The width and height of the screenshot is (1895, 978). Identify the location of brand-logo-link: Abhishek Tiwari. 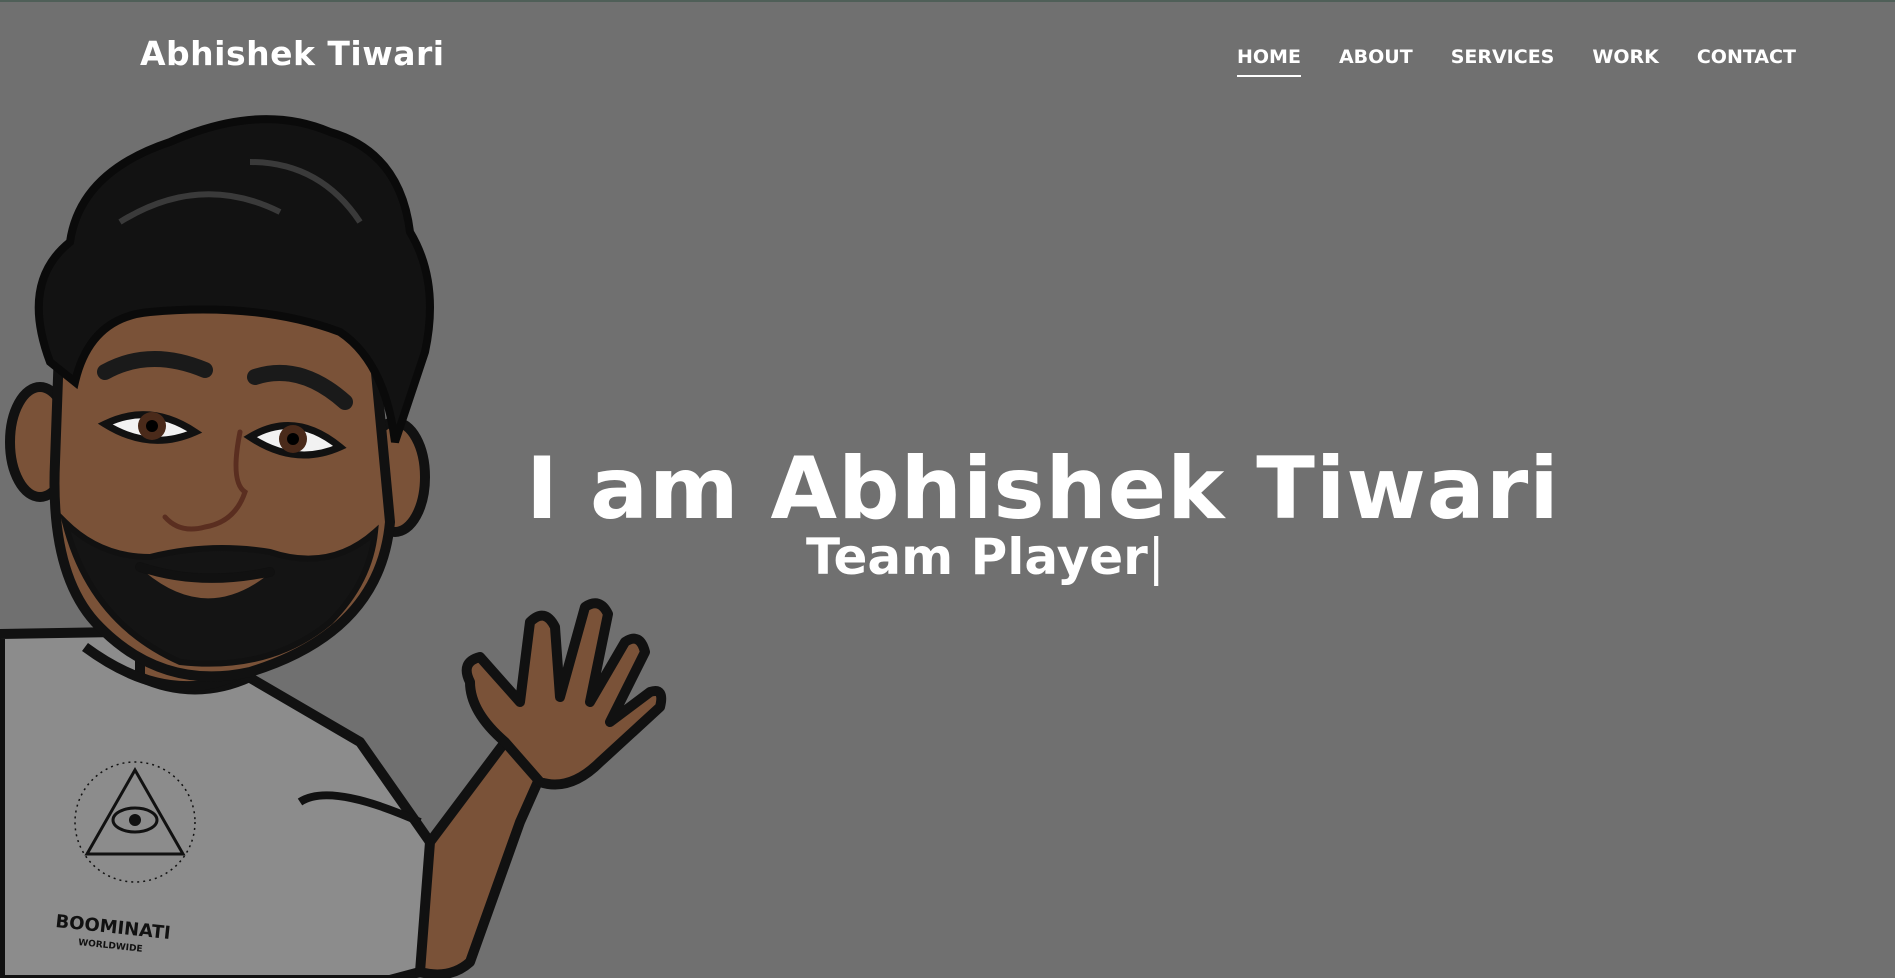
(292, 53).